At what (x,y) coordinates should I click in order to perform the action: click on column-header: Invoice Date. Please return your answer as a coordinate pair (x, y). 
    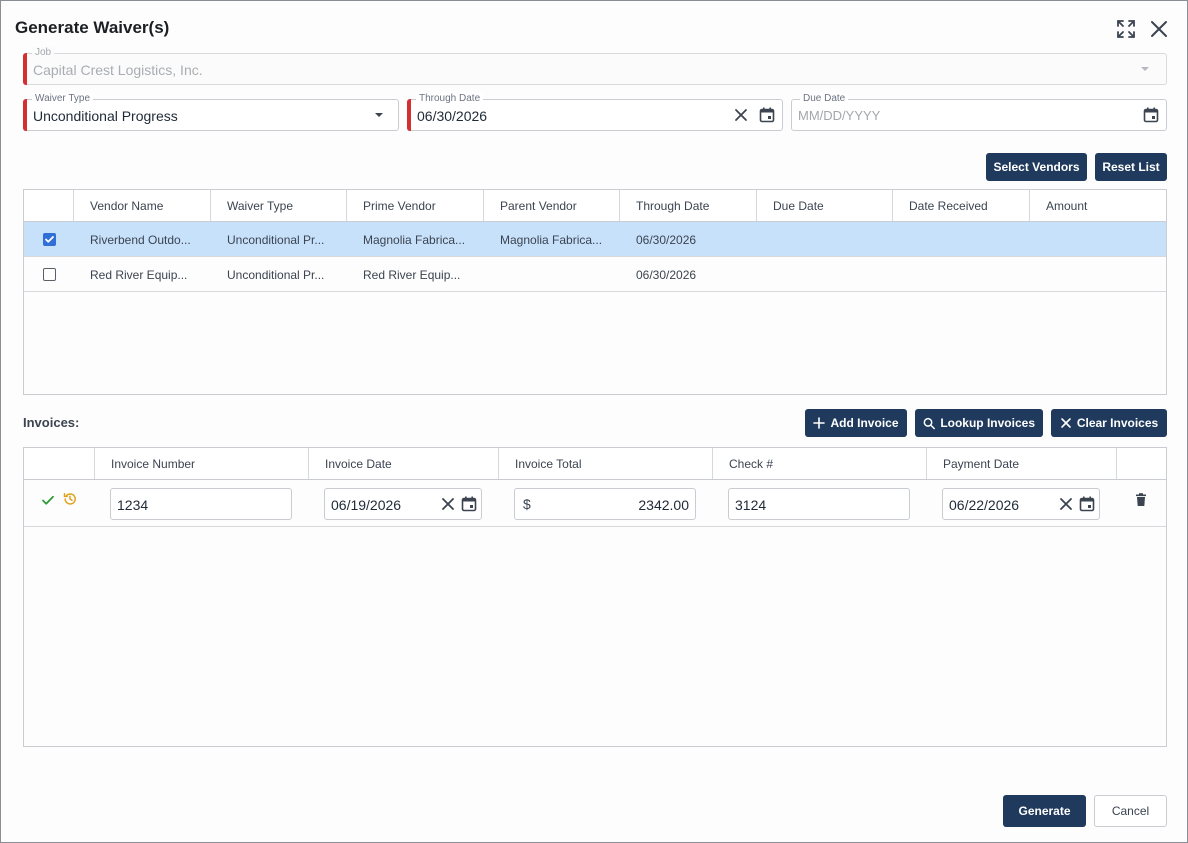
    Looking at the image, I should click on (404, 463).